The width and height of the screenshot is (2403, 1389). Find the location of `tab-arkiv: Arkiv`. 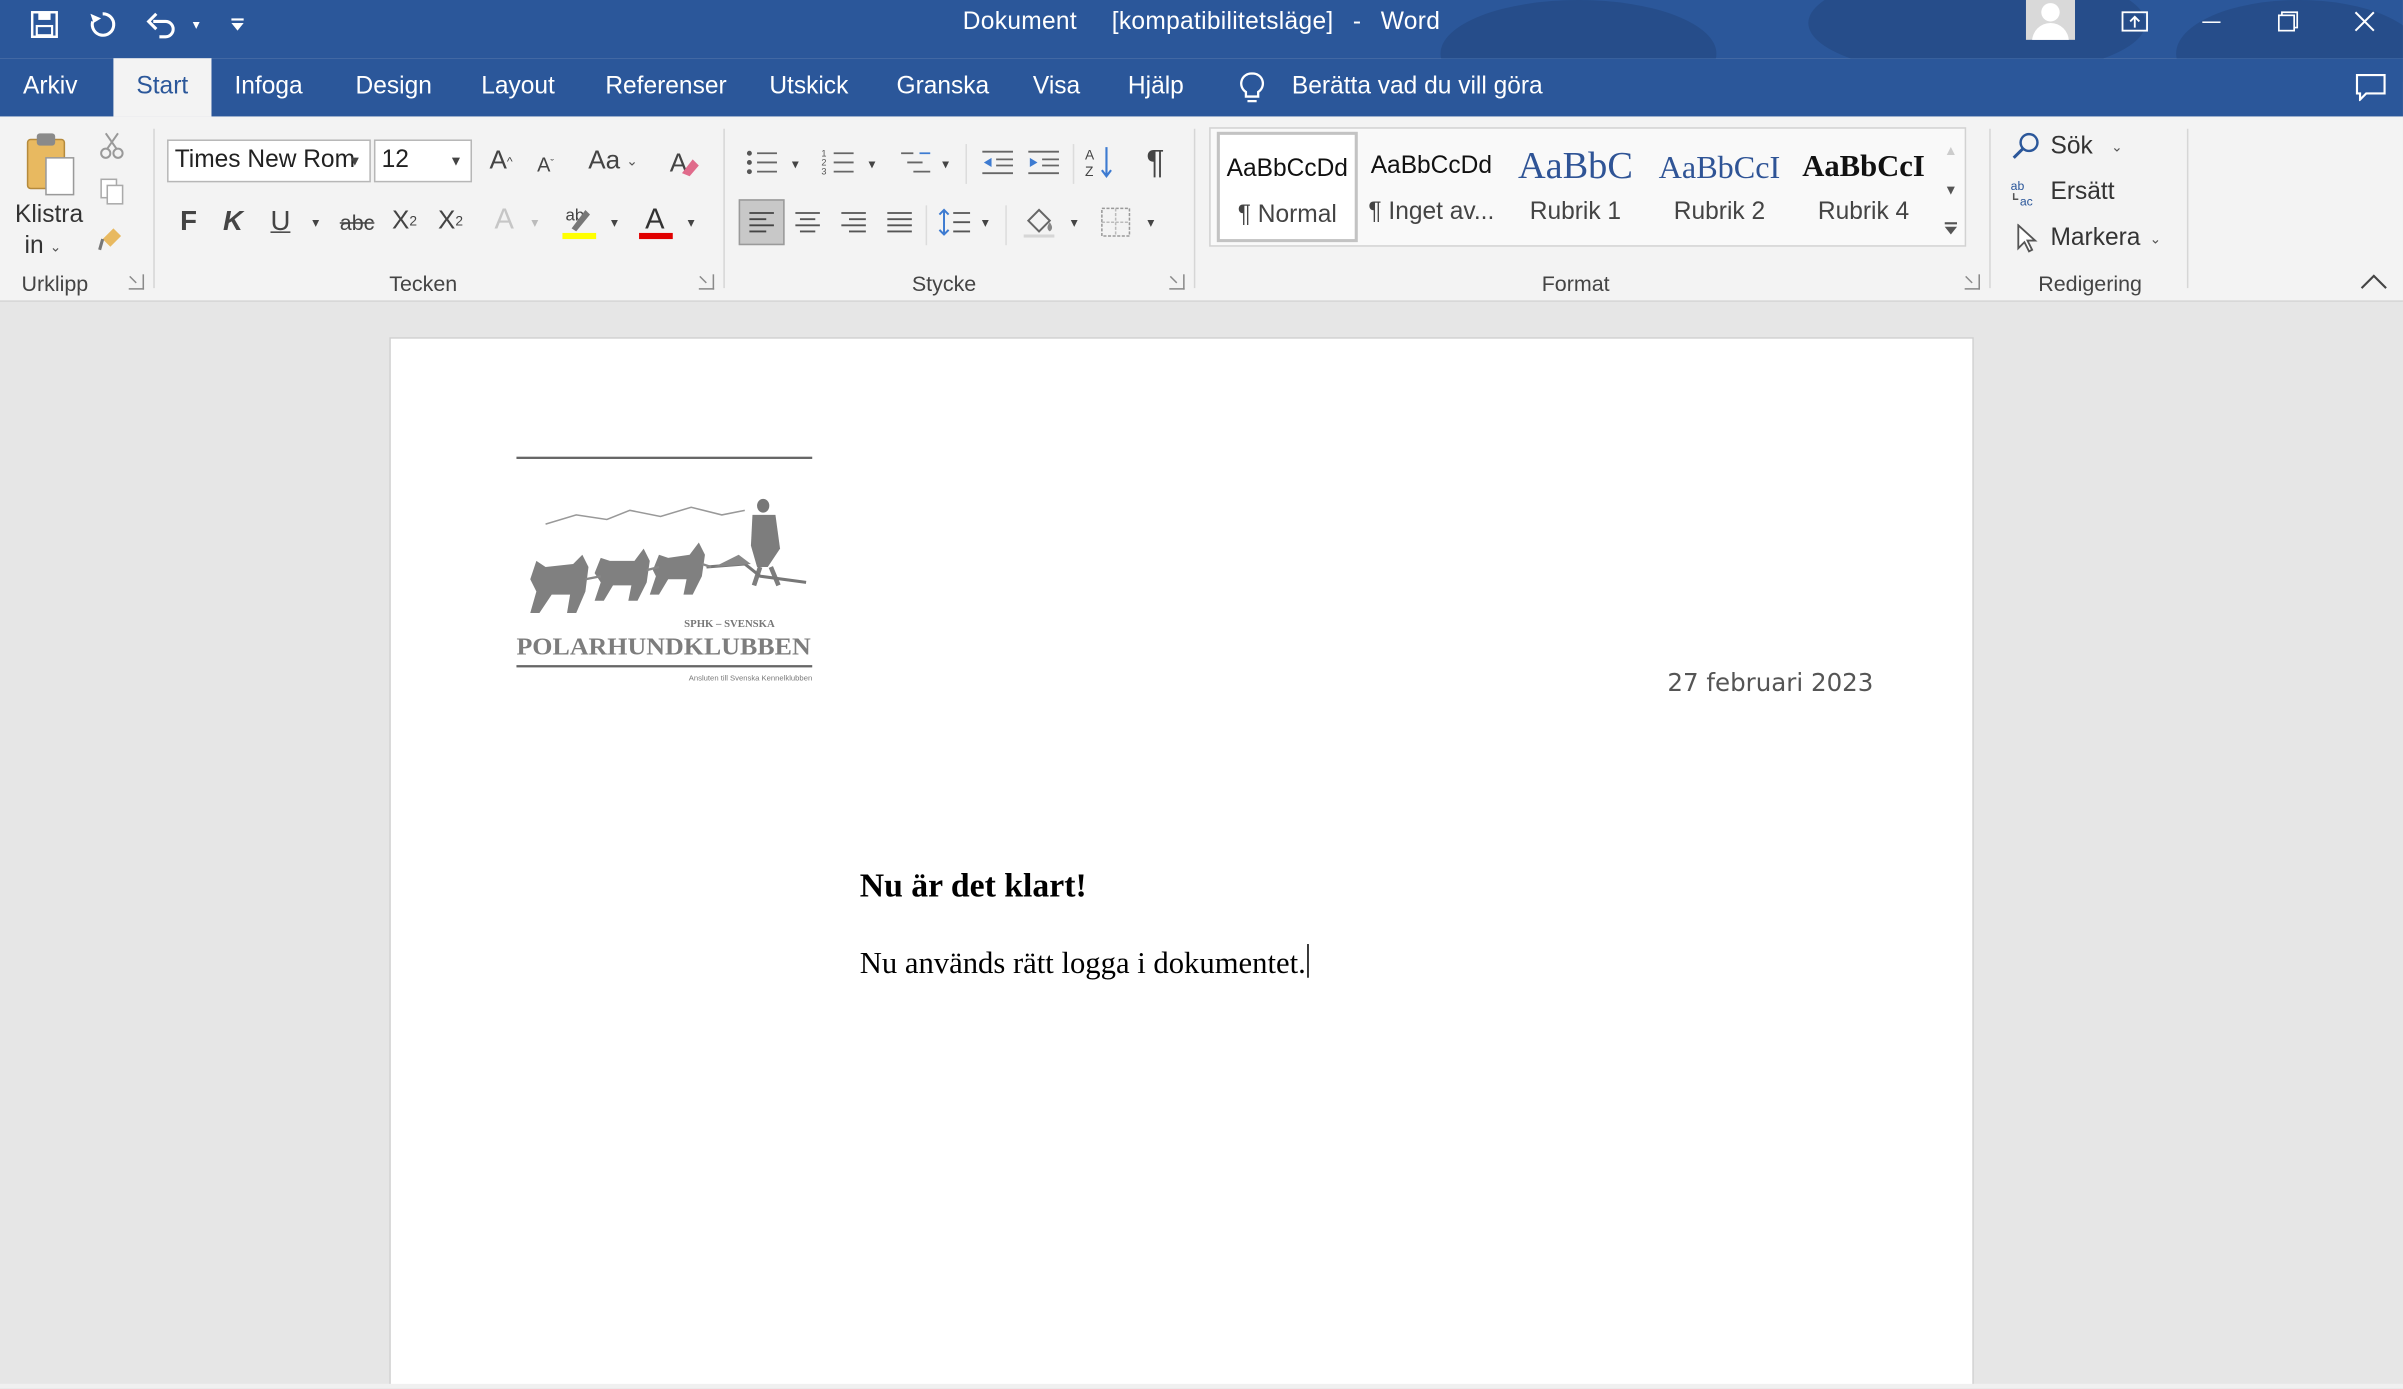

tab-arkiv: Arkiv is located at coordinates (50, 87).